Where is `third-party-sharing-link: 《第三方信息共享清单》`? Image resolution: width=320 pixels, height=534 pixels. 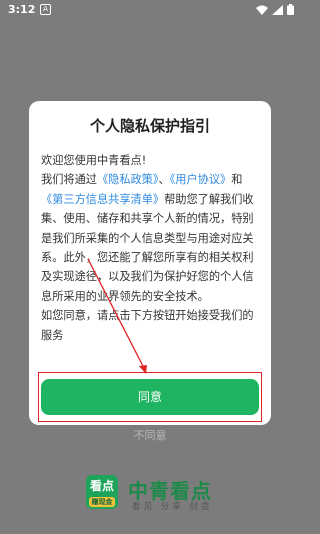
third-party-sharing-link: 《第三方信息共享清单》 is located at coordinates (102, 199).